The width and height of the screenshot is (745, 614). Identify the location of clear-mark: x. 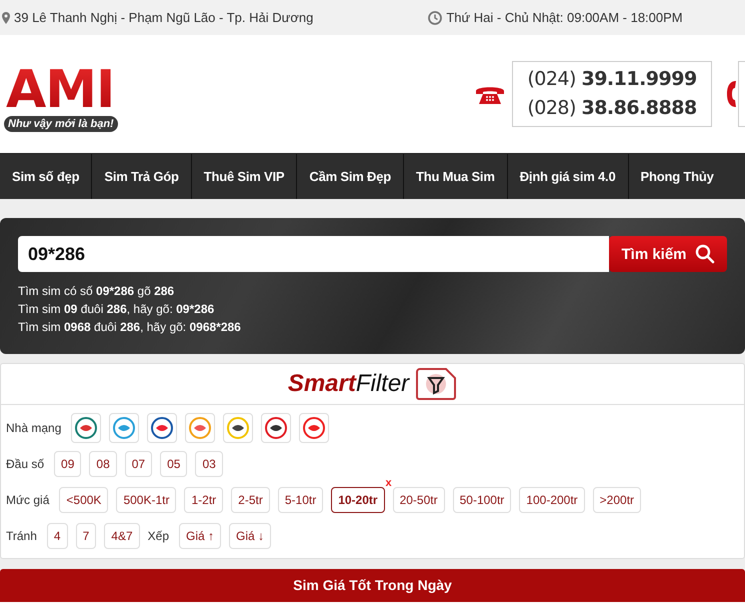
(388, 483).